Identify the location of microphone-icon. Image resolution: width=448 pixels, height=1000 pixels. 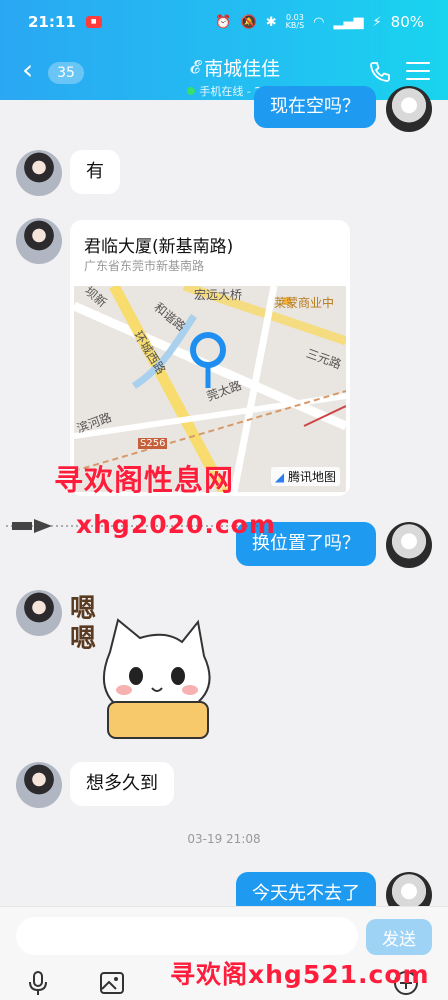
(38, 983).